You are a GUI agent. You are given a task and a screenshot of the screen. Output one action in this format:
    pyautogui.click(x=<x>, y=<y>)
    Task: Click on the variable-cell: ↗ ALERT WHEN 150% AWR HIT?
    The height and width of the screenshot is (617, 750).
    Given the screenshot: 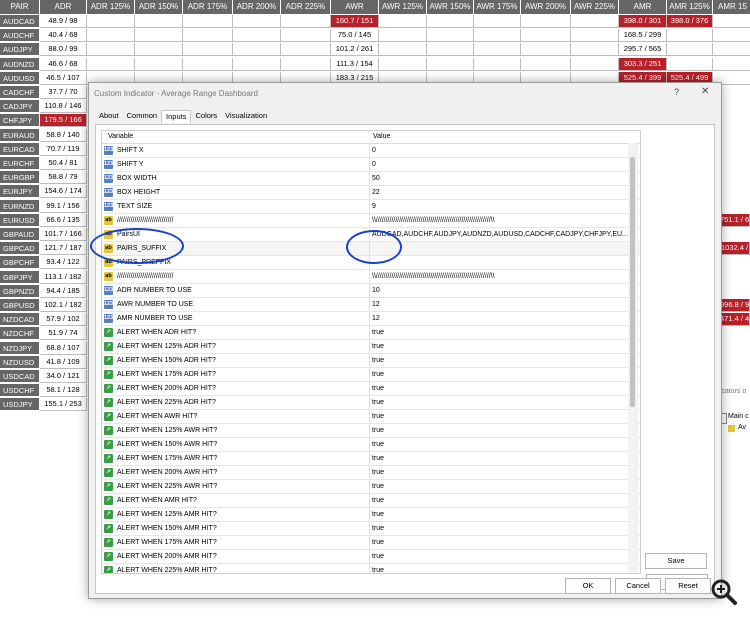 What is the action you would take?
    pyautogui.click(x=236, y=444)
    